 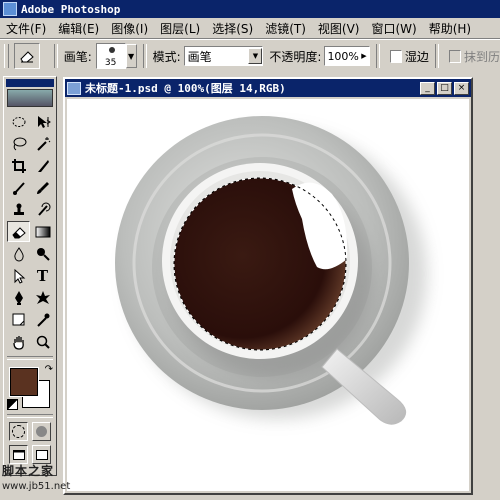 I want to click on menu-image: 图像(I), so click(x=129, y=28).